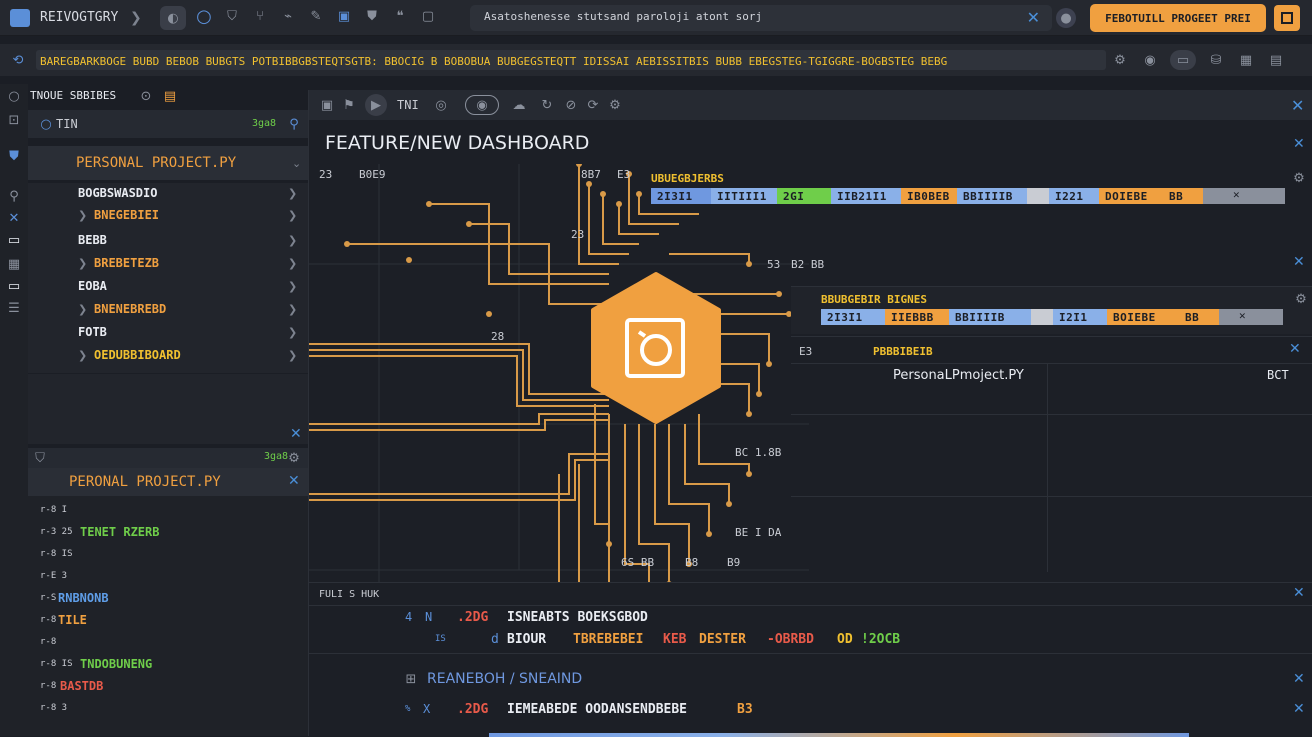  I want to click on list-prefix: r-E 3, so click(54, 576).